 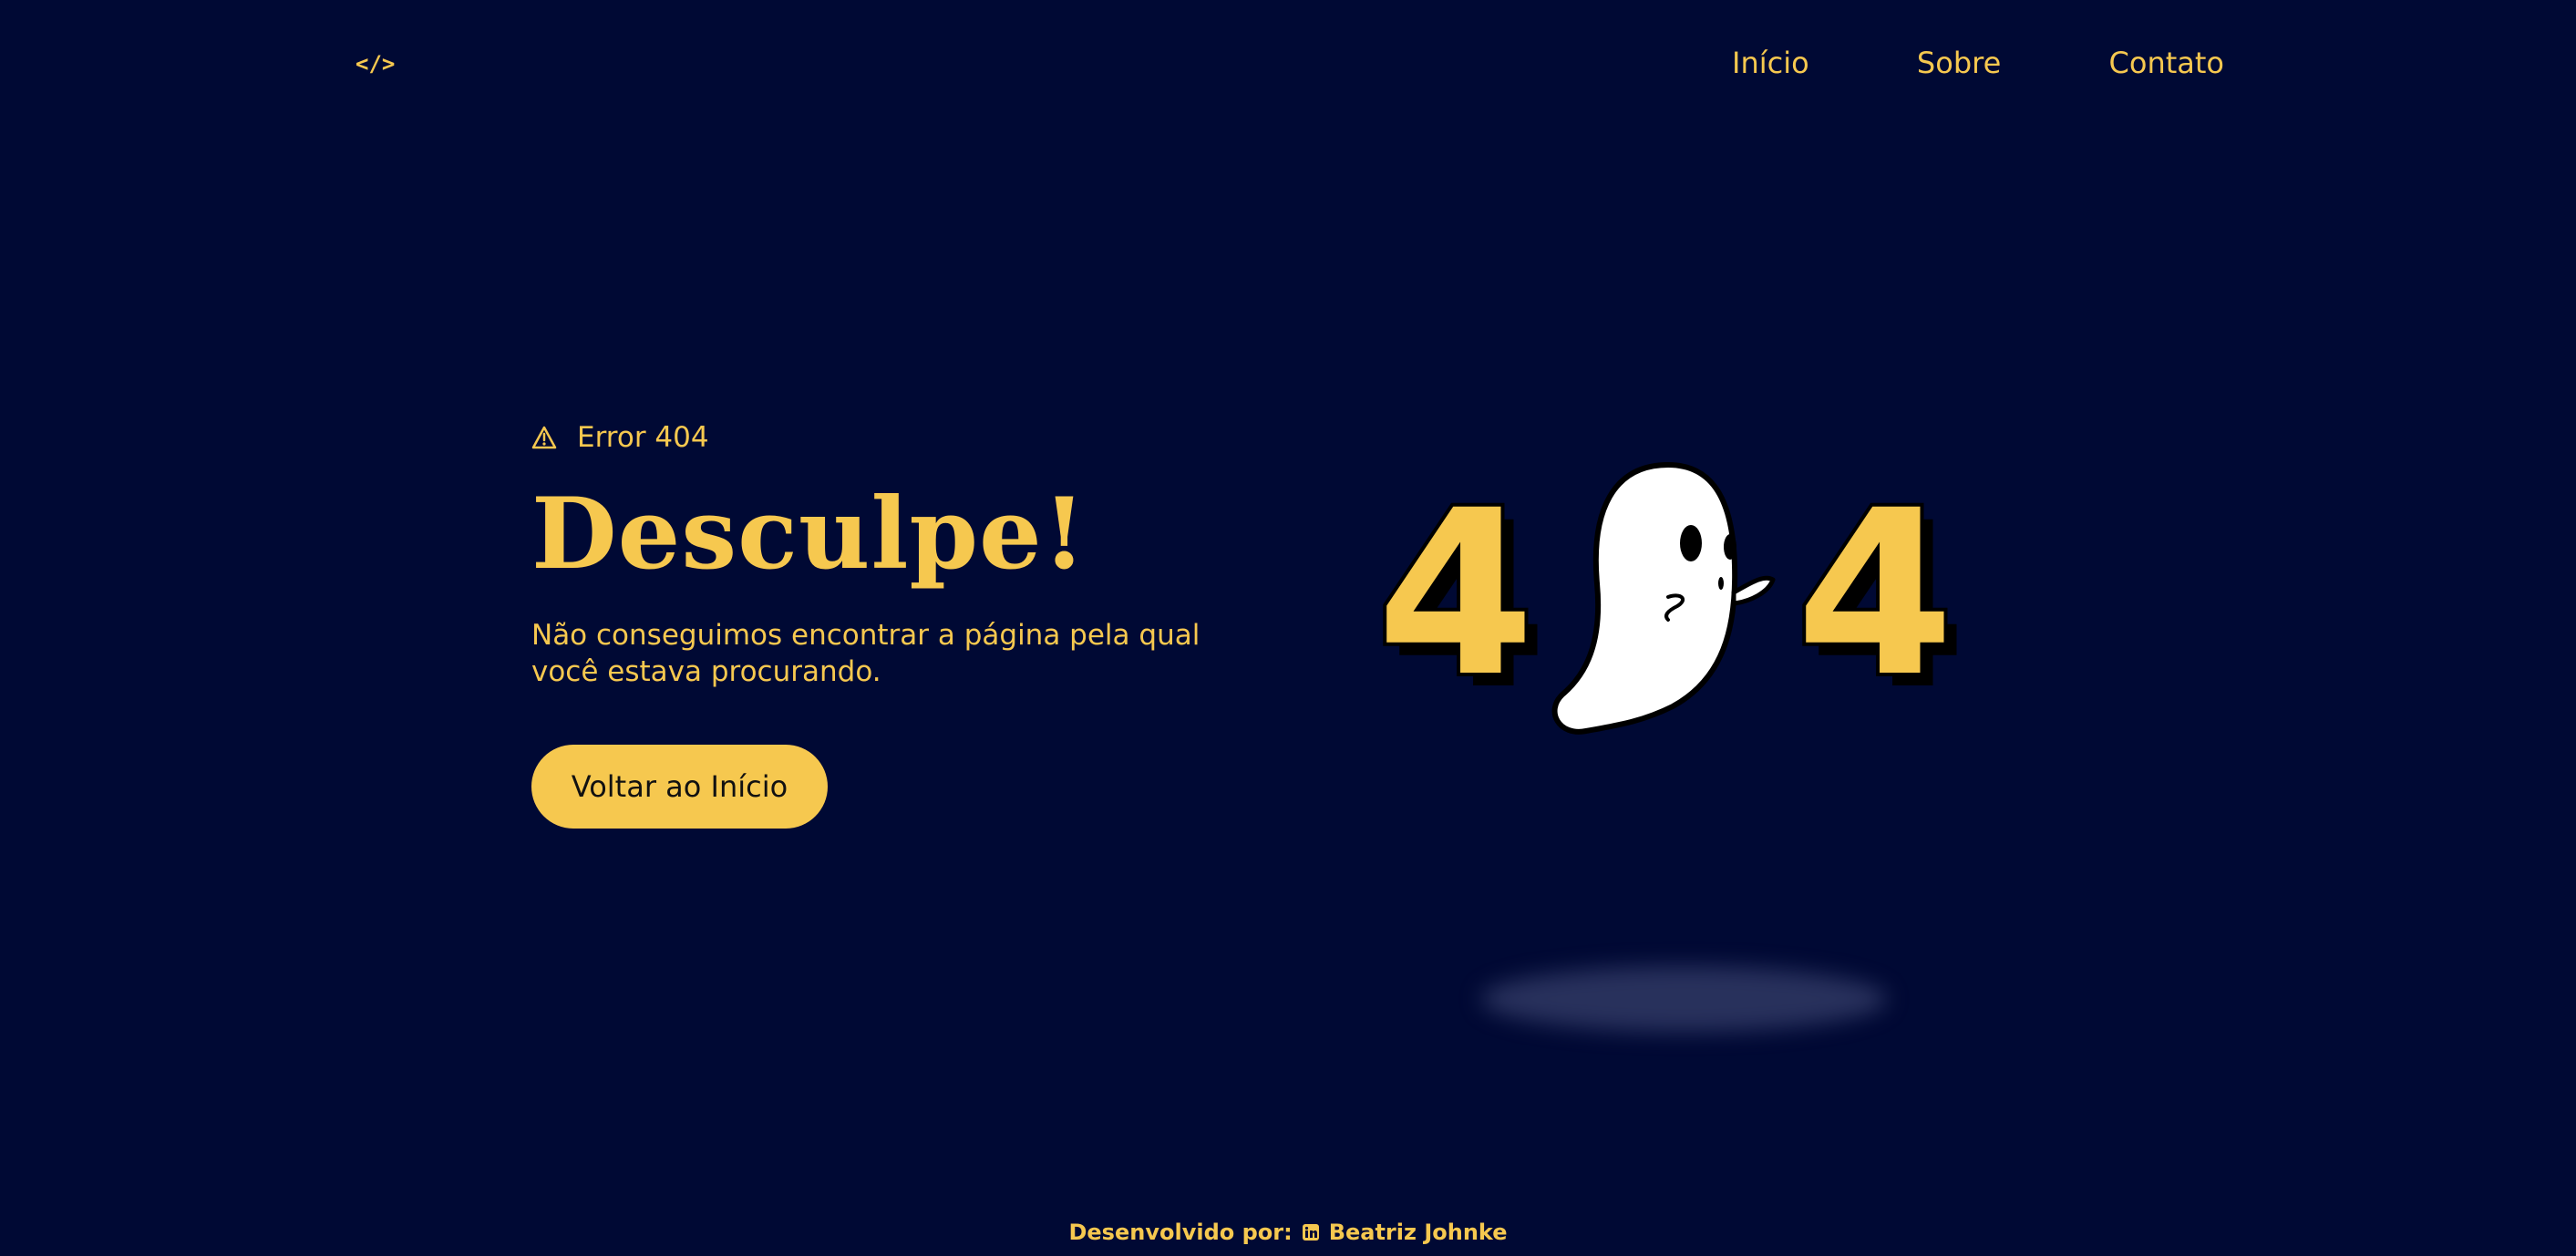 I want to click on page-title: Desculpe!, so click(x=809, y=534).